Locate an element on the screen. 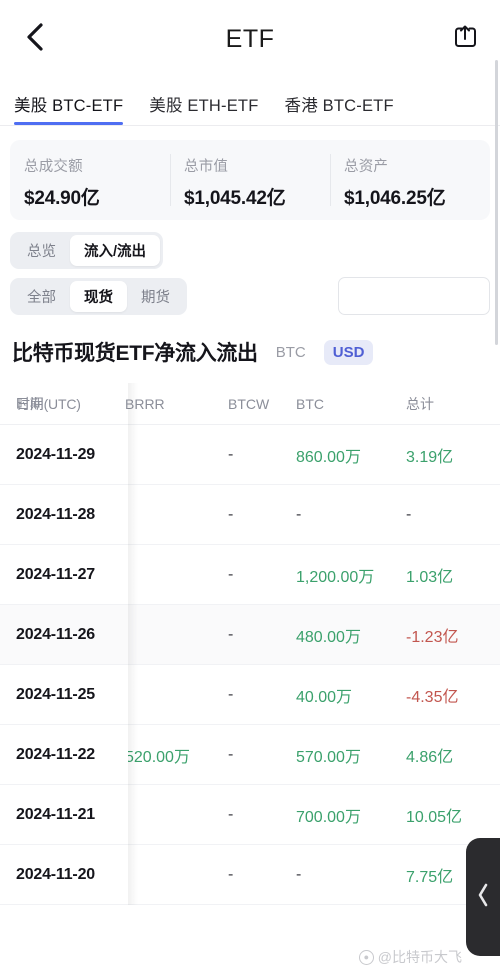 Image resolution: width=500 pixels, height=973 pixels. tab-us-eth-etf: 美股 ETH-ETF is located at coordinates (203, 108).